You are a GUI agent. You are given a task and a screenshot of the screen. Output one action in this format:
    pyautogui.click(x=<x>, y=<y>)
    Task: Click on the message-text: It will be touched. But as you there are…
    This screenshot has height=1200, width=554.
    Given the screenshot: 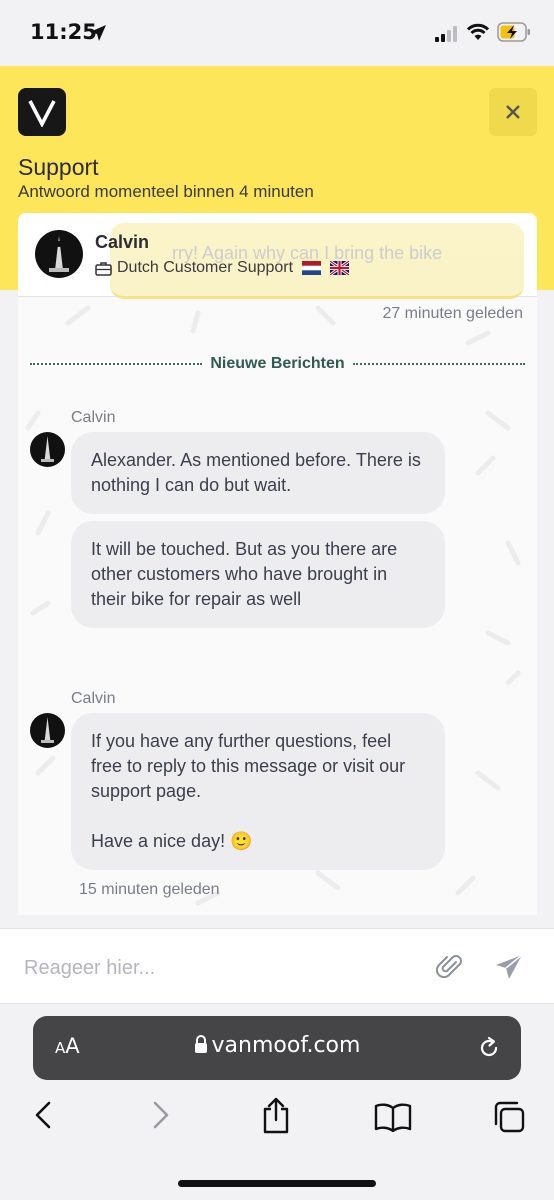 What is the action you would take?
    pyautogui.click(x=244, y=574)
    